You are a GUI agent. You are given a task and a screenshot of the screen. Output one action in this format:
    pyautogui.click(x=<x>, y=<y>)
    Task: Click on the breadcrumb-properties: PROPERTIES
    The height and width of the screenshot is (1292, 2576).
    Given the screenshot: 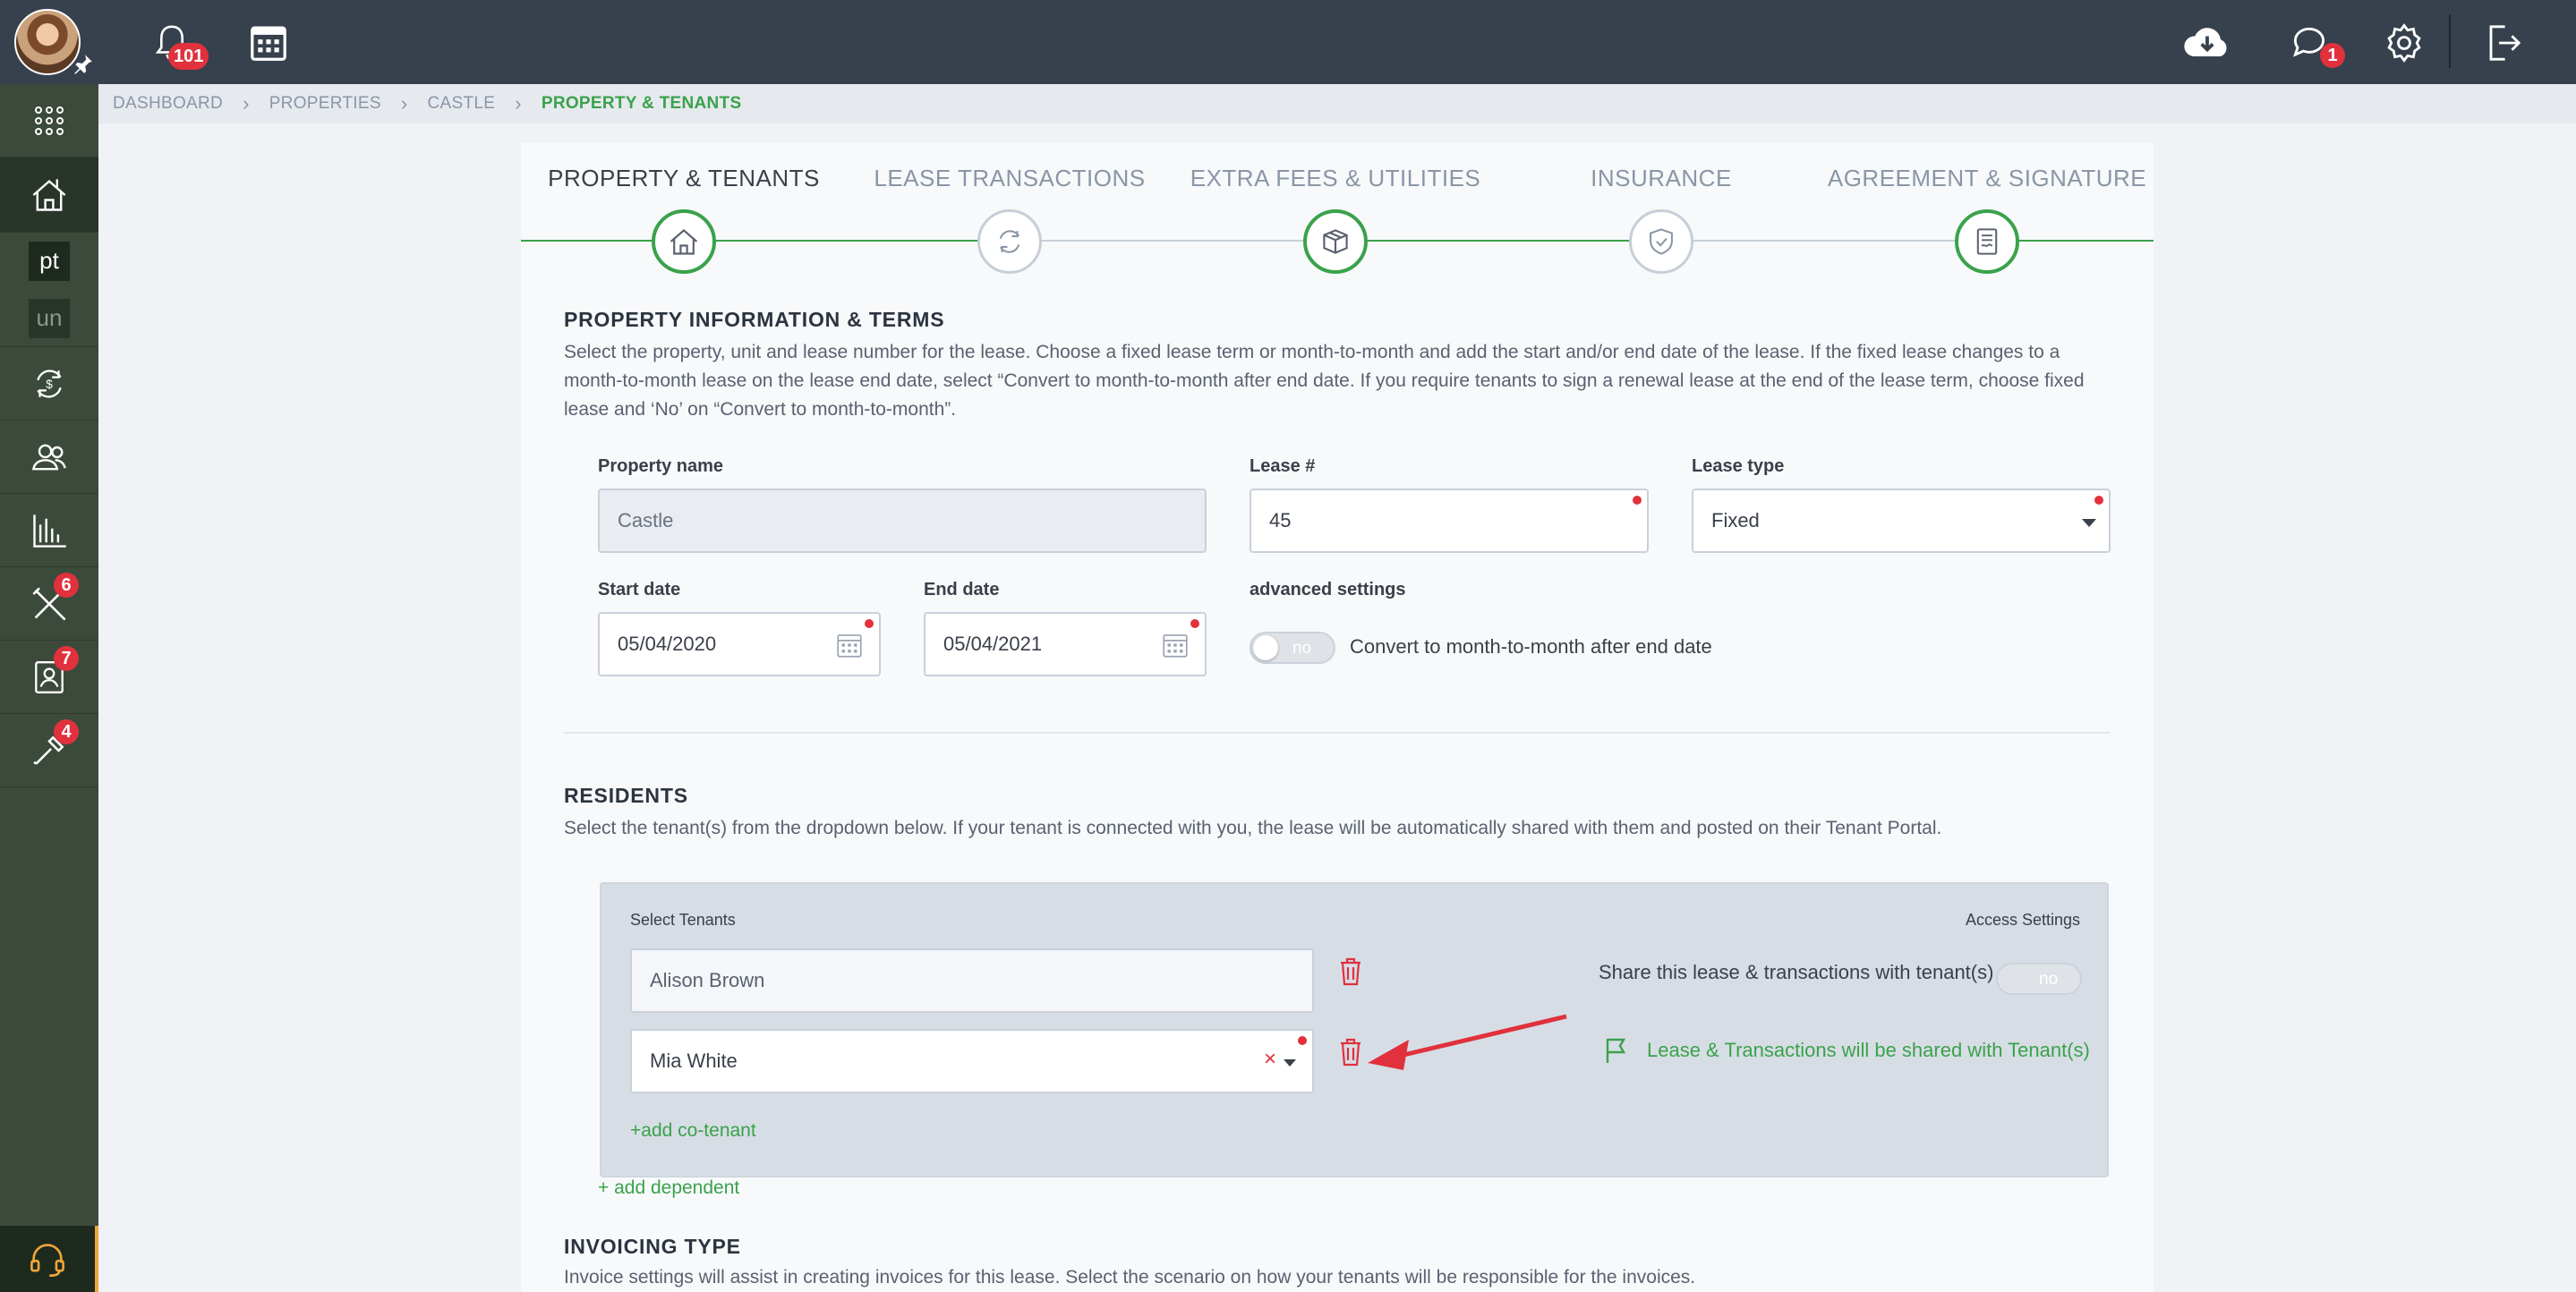 What is the action you would take?
    pyautogui.click(x=325, y=104)
    